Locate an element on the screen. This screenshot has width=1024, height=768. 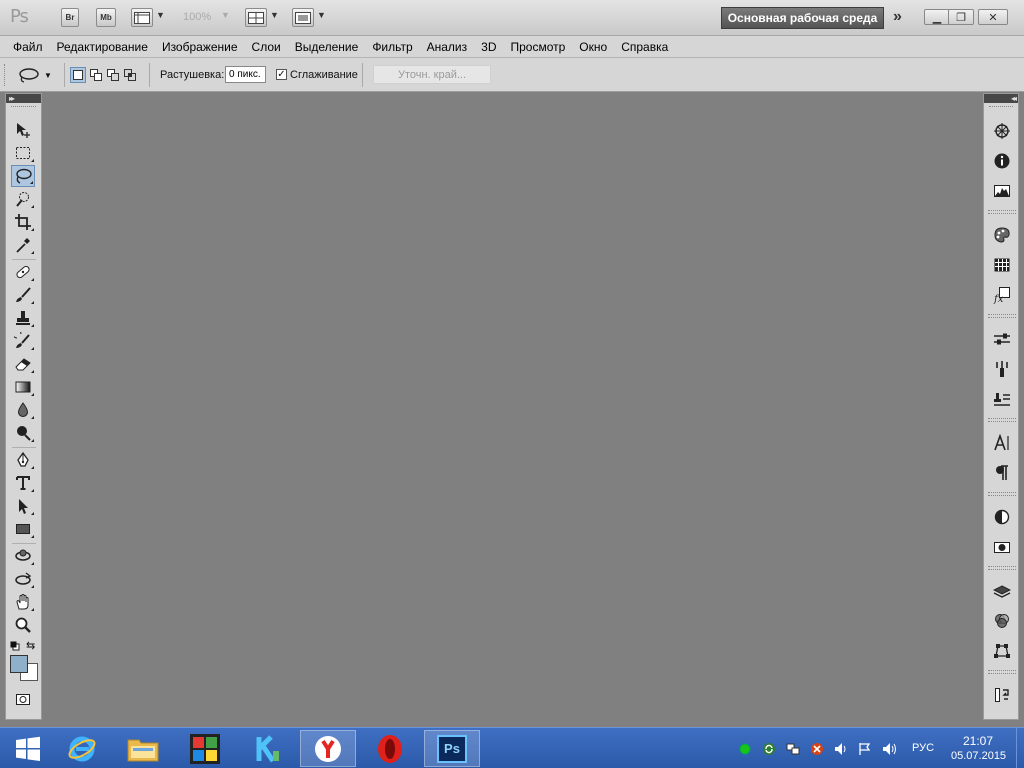
zoom-tool is located at coordinates (23, 625).